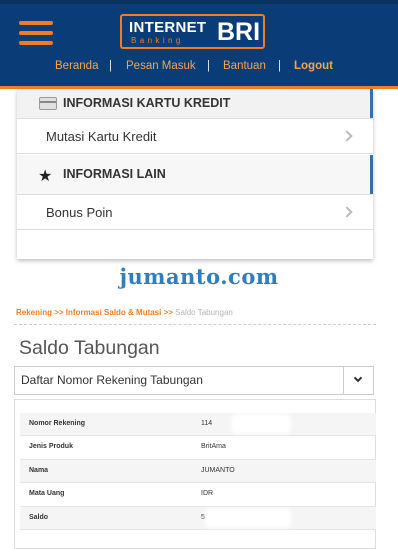 The image size is (398, 549). What do you see at coordinates (198, 425) in the screenshot?
I see `table-row: Nomor Rekening 114` at bounding box center [198, 425].